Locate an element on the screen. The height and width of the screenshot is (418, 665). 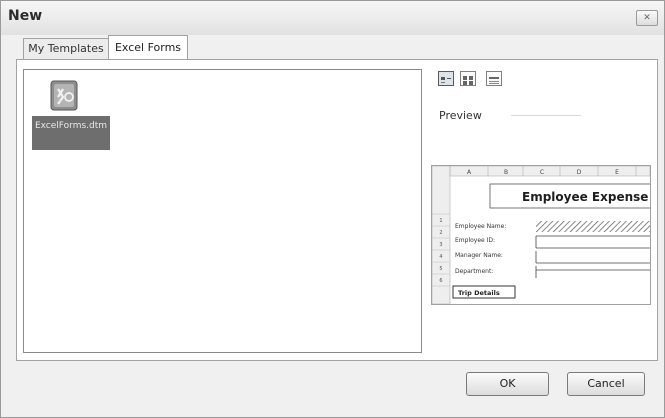
close-icon: ✕ is located at coordinates (647, 18).